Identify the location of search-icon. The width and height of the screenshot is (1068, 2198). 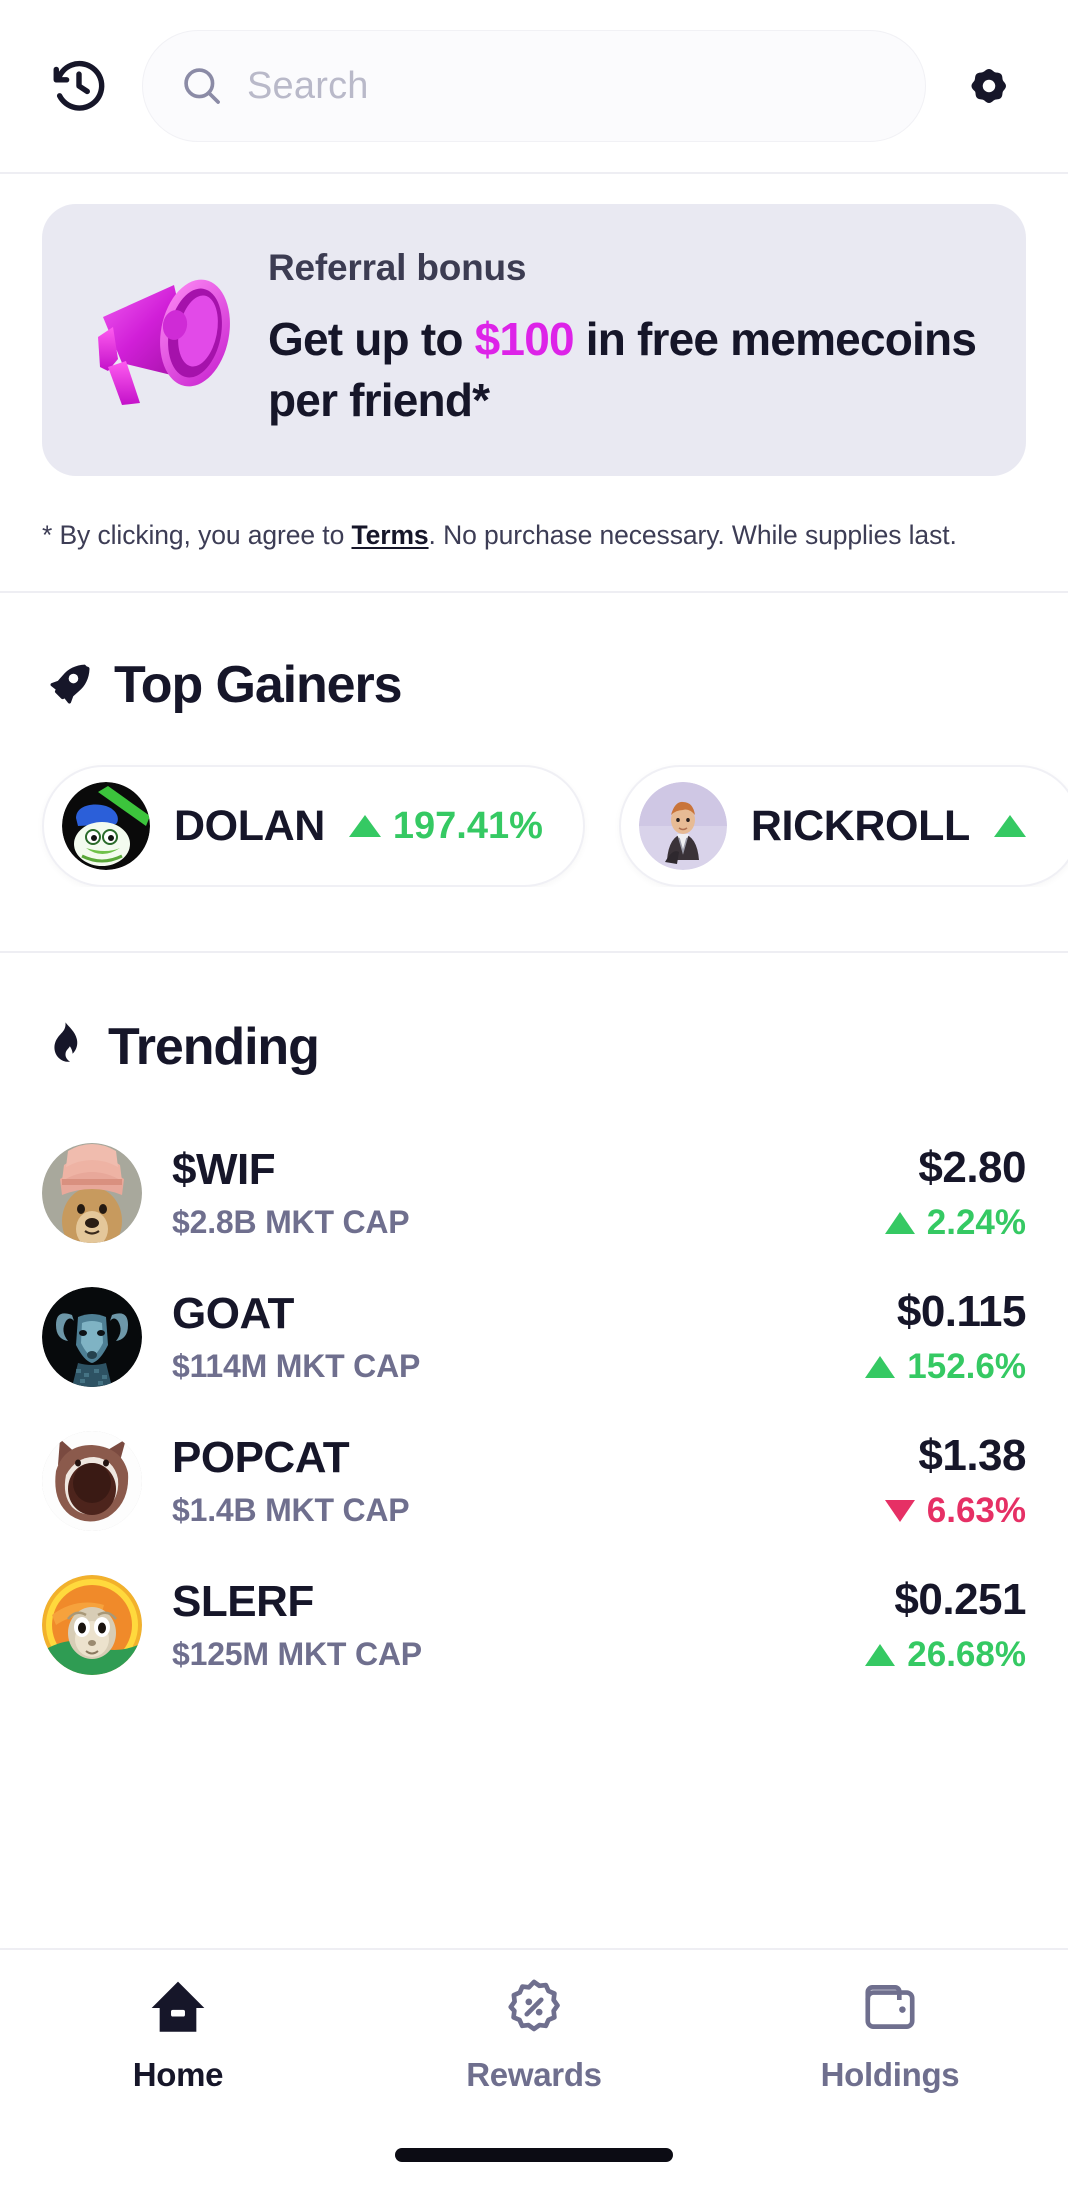
(202, 86).